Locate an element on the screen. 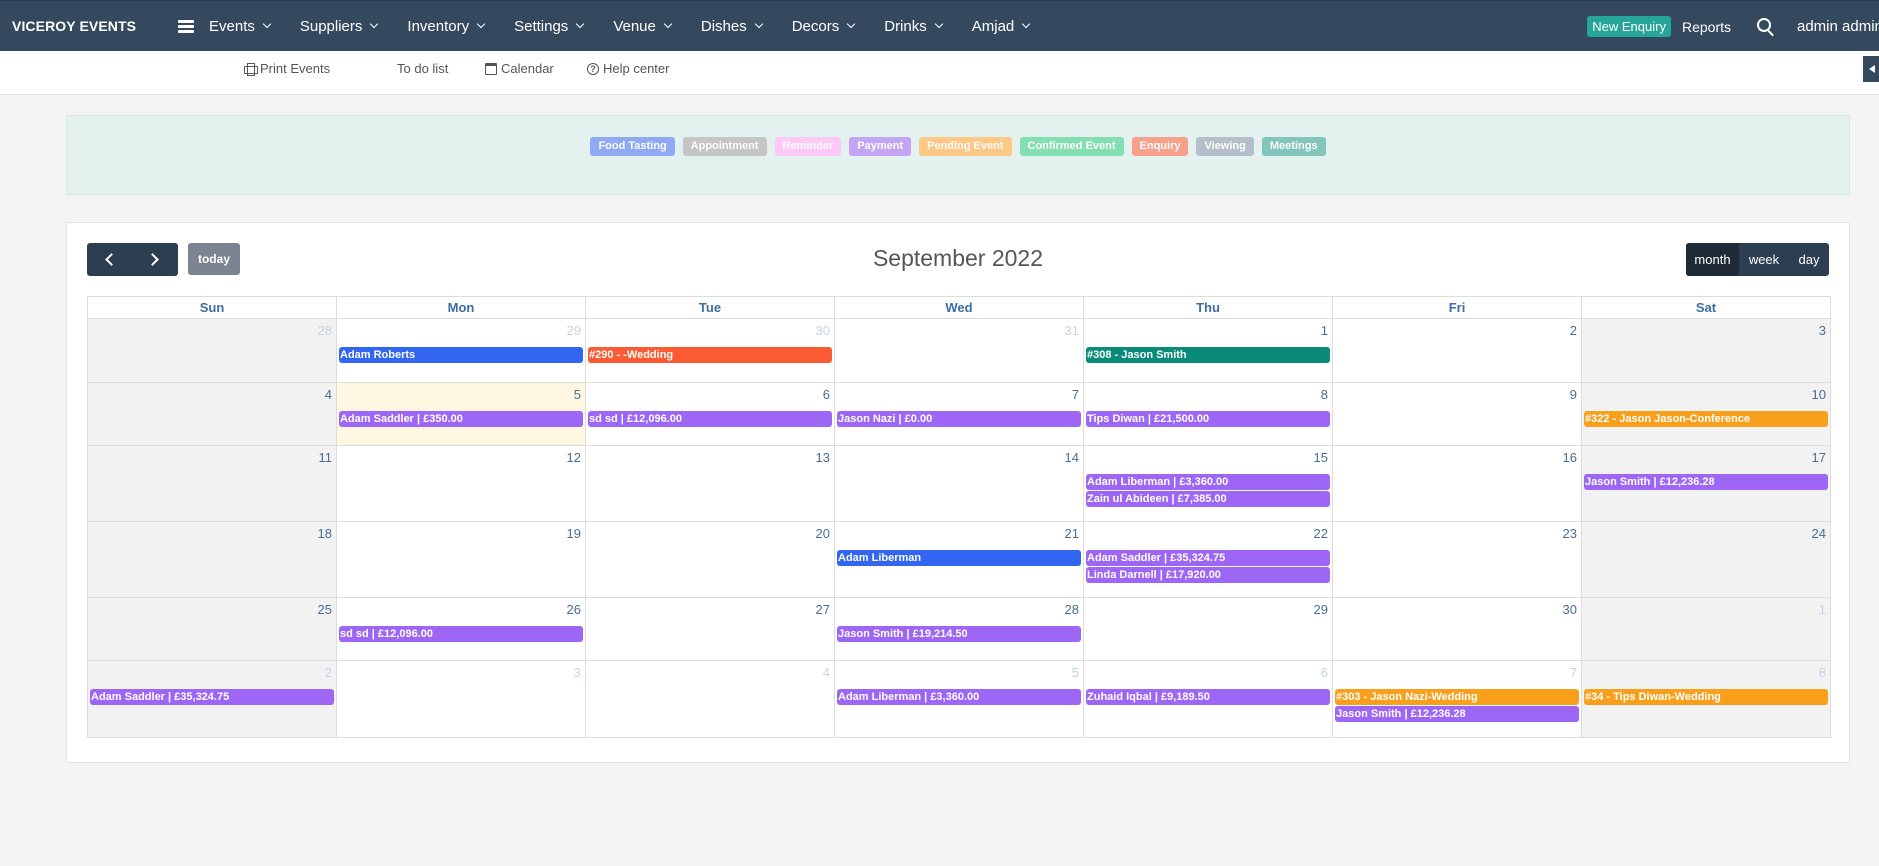  day-cell: 1 is located at coordinates (1706, 629).